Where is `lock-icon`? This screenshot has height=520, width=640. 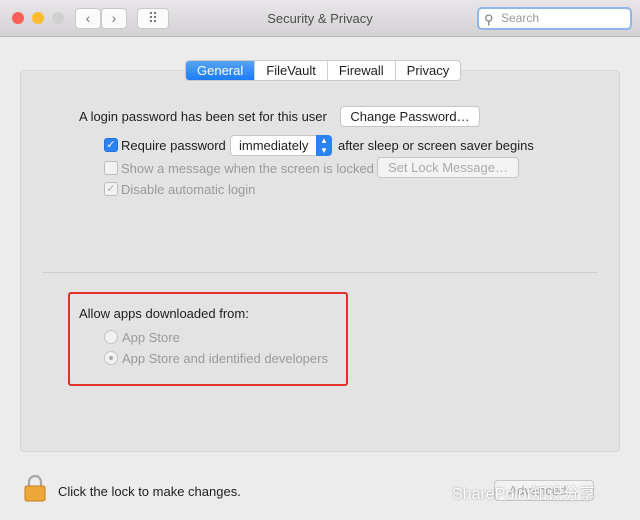 lock-icon is located at coordinates (35, 488).